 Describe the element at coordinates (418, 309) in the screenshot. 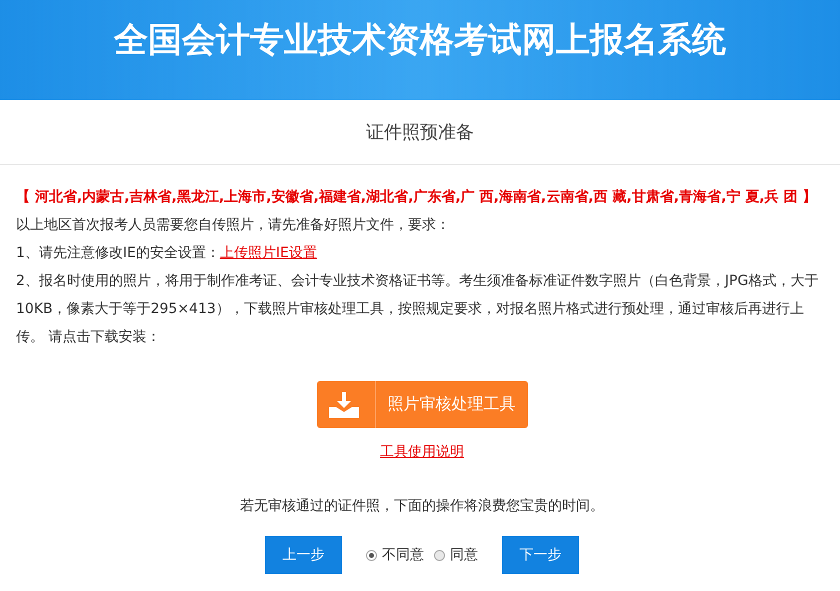

I see `step-text: 2、报名时使用的照片，将用于制作准考证、会计专业技术资格证书等。考生须准备标准证件数字照片（白色背景，JPG格式，大于10KB，像素大于等于295×413），下载照片审核处理工具，按照规定要求，对报名照片格式进行预处理，通过审核后再进行上传。 请点击下载安装：` at that location.